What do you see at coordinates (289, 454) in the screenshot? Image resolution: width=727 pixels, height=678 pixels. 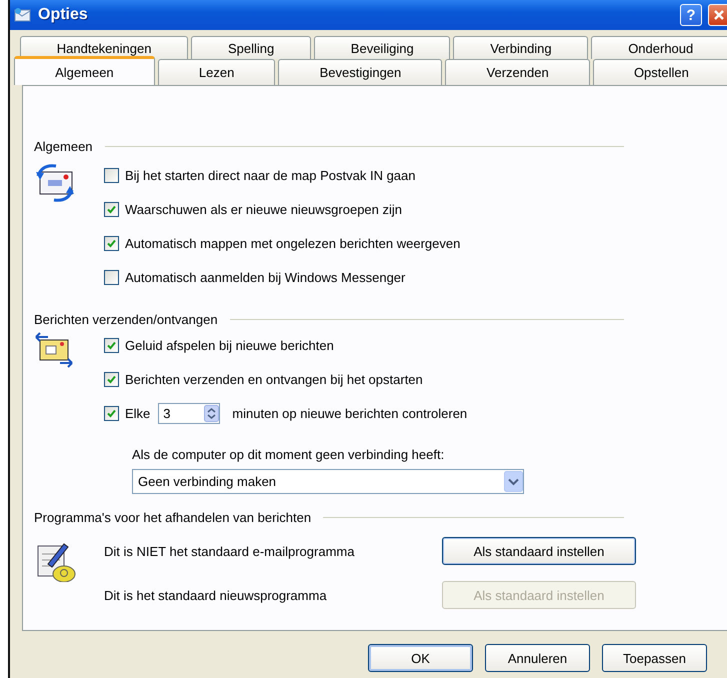 I see `note-text: Als de computer op dit moment geen verbinding heeft:` at bounding box center [289, 454].